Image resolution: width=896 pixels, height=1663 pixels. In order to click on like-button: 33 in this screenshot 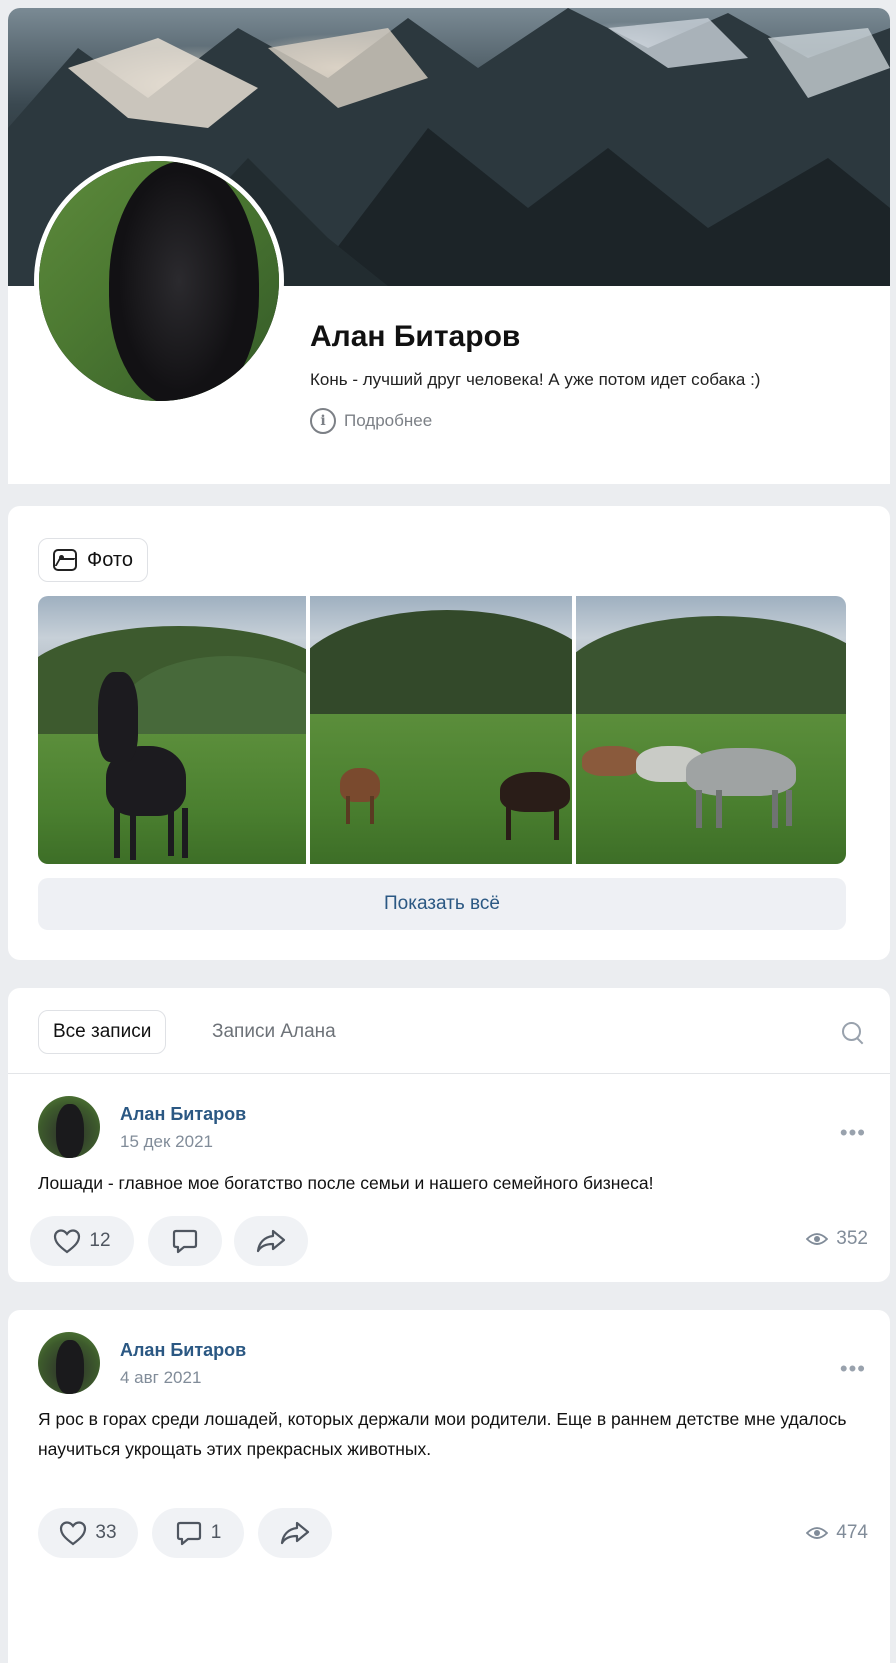, I will do `click(88, 1533)`.